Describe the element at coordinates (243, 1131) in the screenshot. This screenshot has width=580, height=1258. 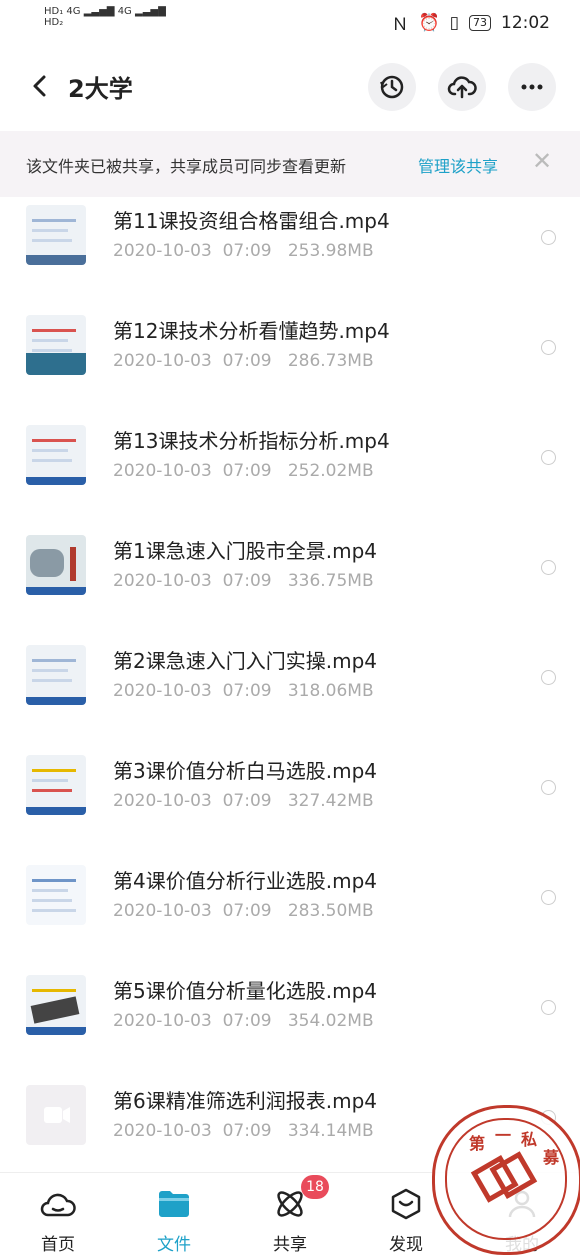
I see `file-meta: 2020-10-03 07:09 334.14MB` at that location.